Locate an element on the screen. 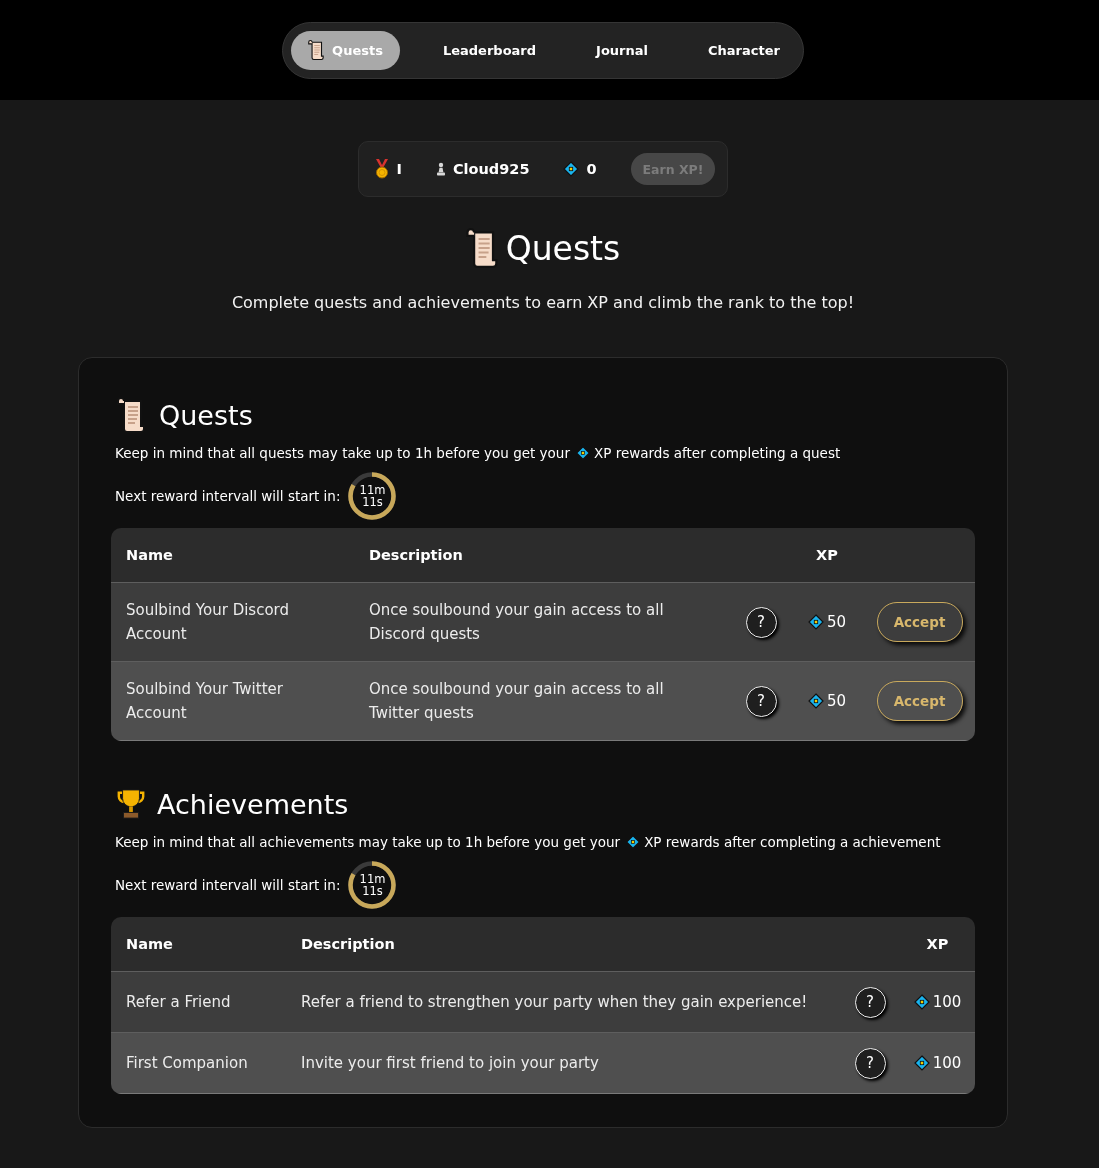 The image size is (1099, 1168). row-description: Once soulbound your gain access to all Twitter quests is located at coordinates (517, 701).